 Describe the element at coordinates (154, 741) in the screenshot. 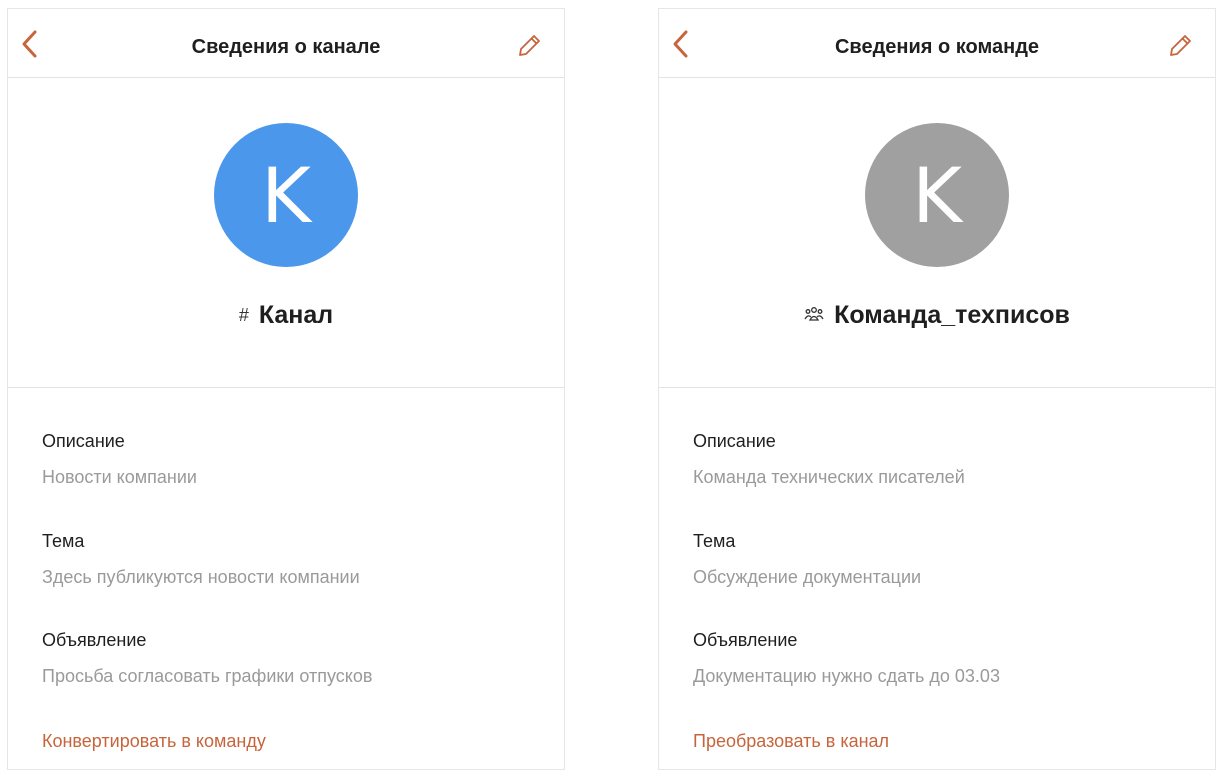

I see `convert-to-team-link: Конвертировать в команду` at that location.